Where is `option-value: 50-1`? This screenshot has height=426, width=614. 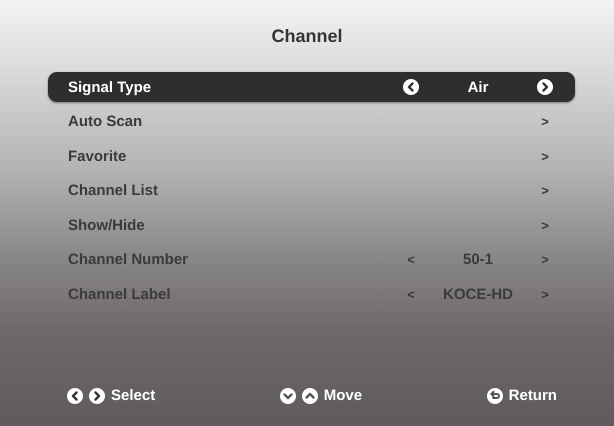
option-value: 50-1 is located at coordinates (478, 259).